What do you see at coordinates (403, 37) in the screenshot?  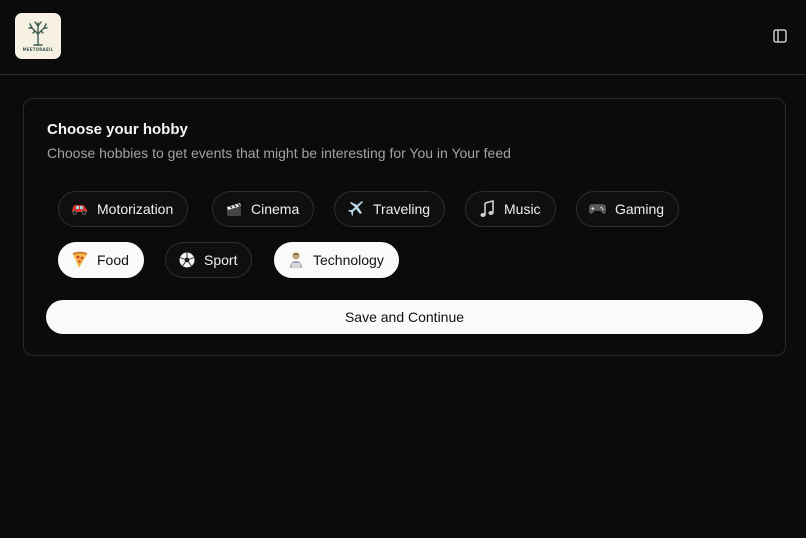 I see `top-bar: MEETORASIL` at bounding box center [403, 37].